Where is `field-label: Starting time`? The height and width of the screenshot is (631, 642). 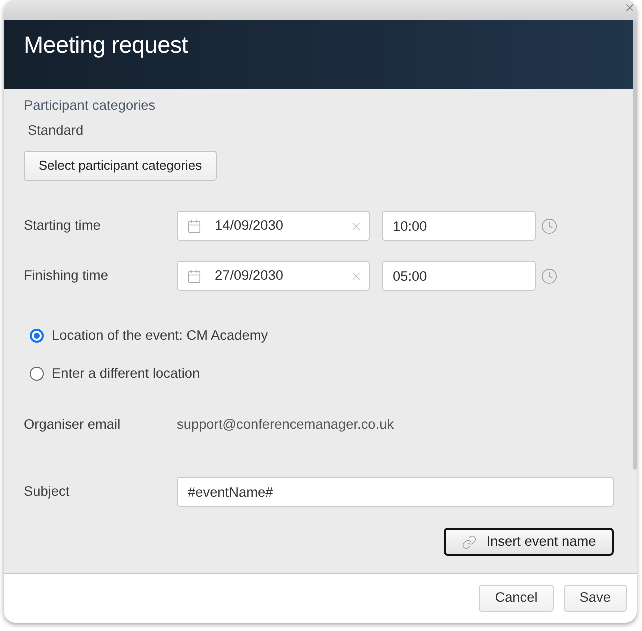
field-label: Starting time is located at coordinates (63, 225).